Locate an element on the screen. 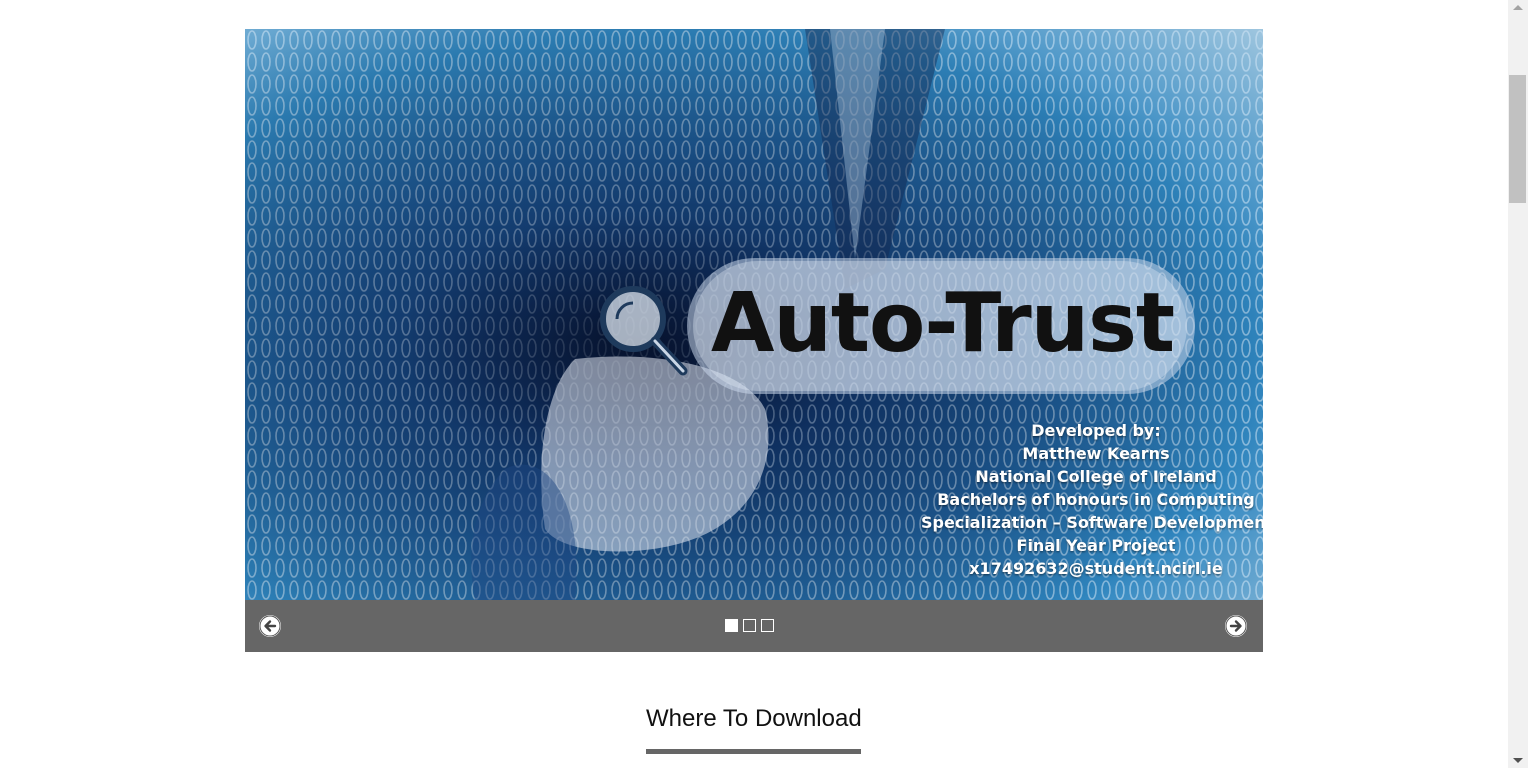 The width and height of the screenshot is (1528, 768). credits-line: x17492632@student.ncirl.ie is located at coordinates (1096, 568).